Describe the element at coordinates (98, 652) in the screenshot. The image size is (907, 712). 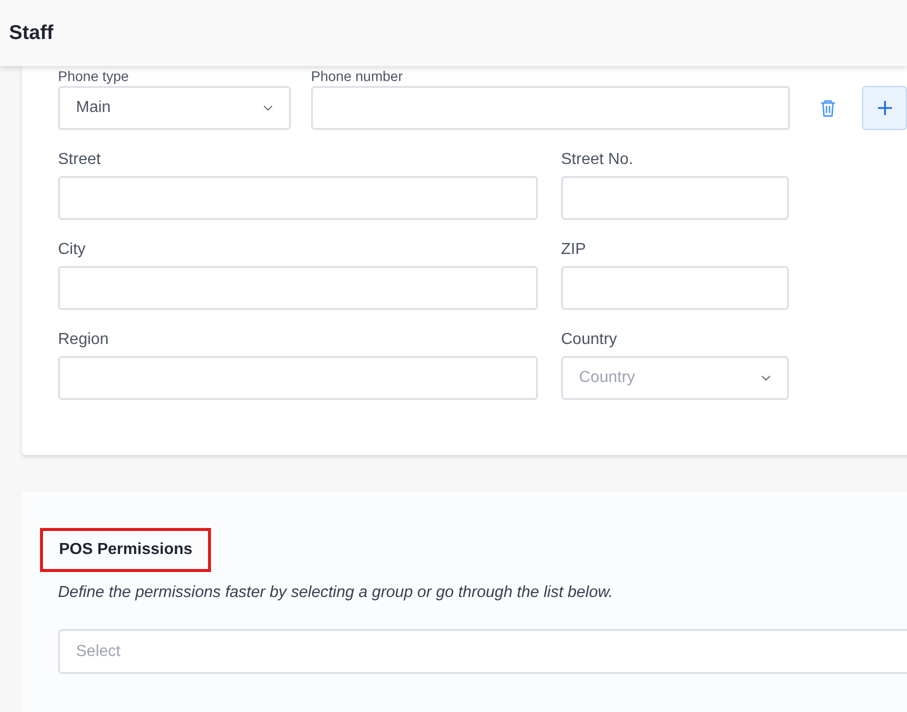
I see `dropdown-placeholder: Select` at that location.